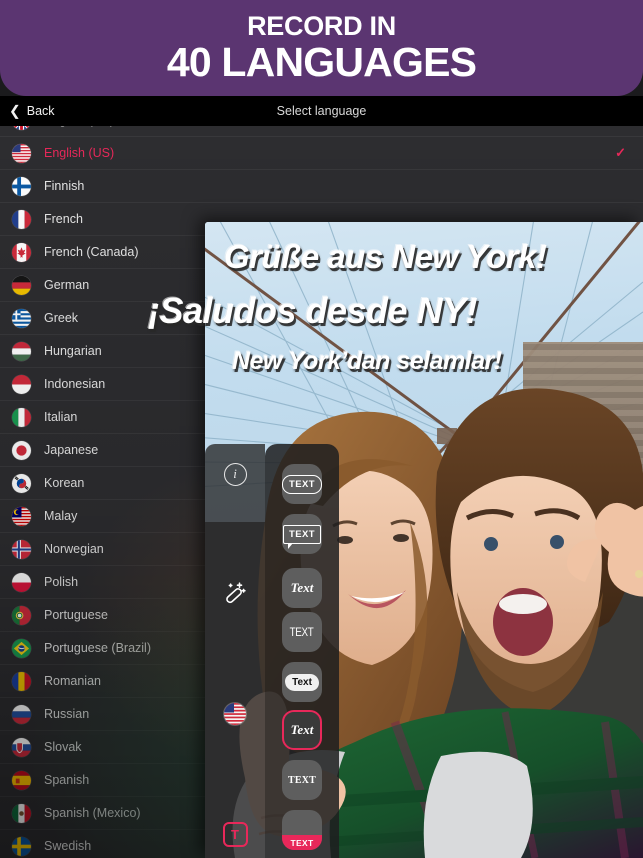 The image size is (643, 858). What do you see at coordinates (61, 318) in the screenshot?
I see `language-label: Greek` at bounding box center [61, 318].